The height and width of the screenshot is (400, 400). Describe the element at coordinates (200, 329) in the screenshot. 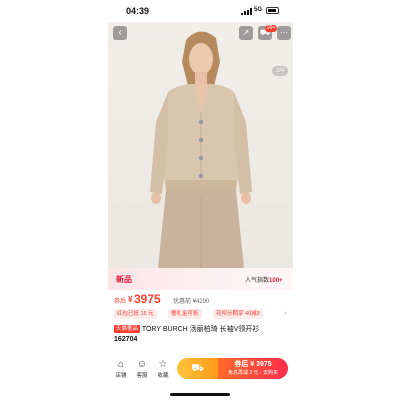

I see `title-text: TORY BURCH 汤丽柏琦 长袖V领开衫` at that location.